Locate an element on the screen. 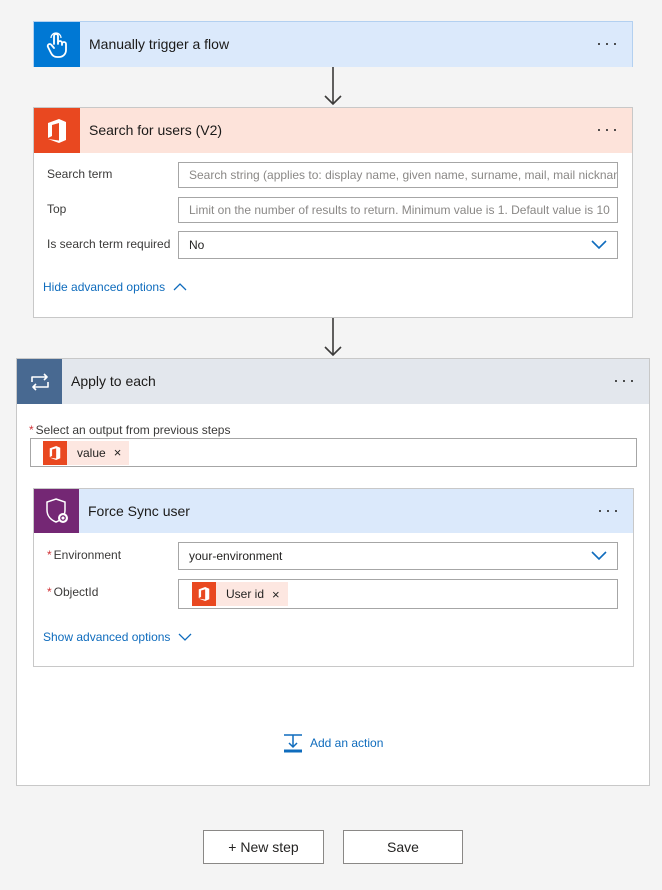 The height and width of the screenshot is (890, 662). environment-label-text: Environment is located at coordinates (87, 555).